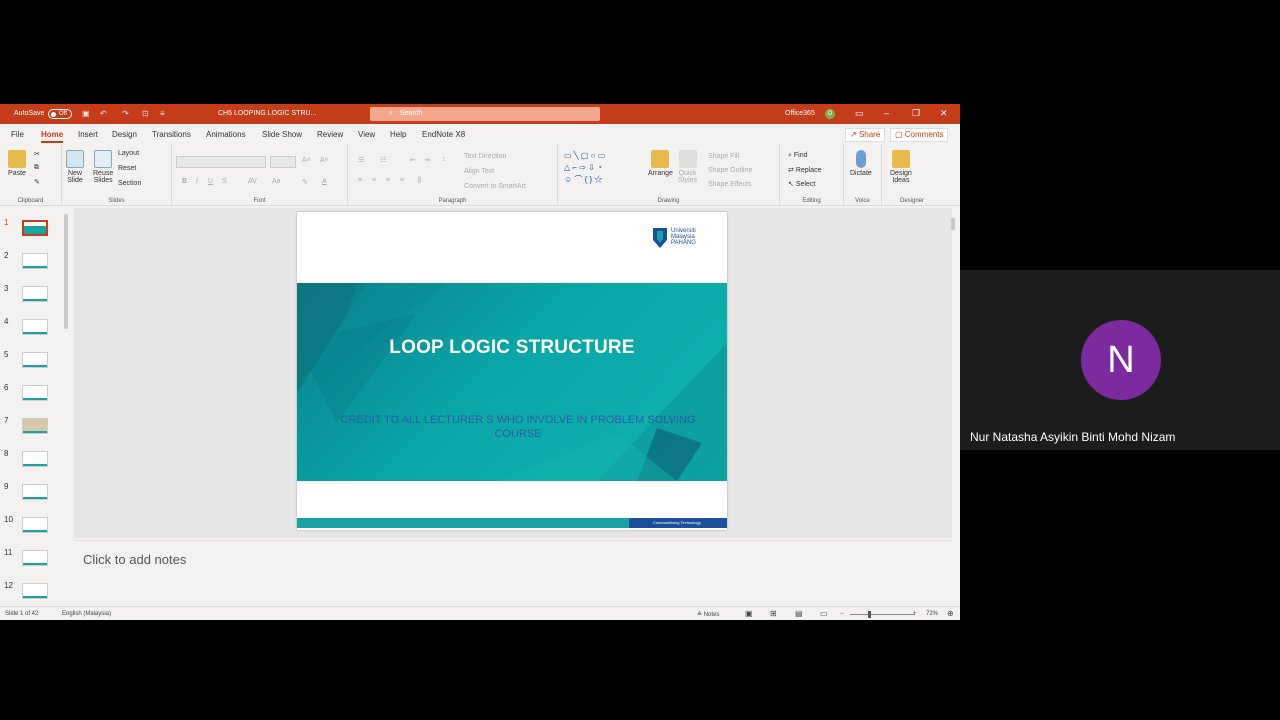  What do you see at coordinates (306, 160) in the screenshot?
I see `grow-font-icon: A˄` at bounding box center [306, 160].